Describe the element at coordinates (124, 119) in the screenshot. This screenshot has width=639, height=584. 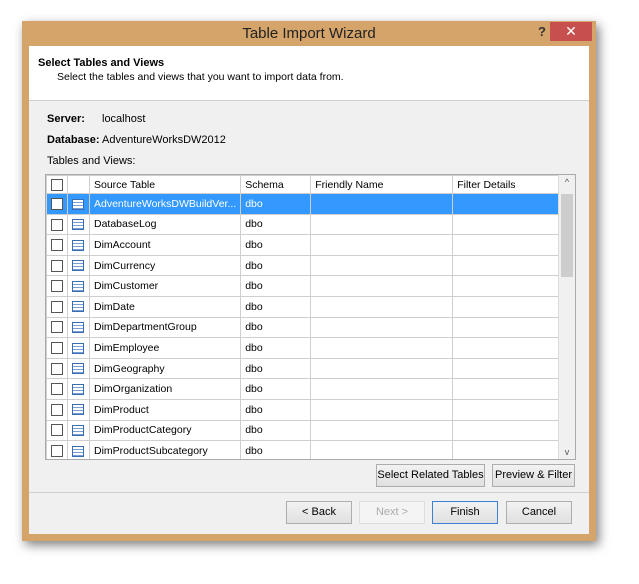
I see `server-value: localhost` at that location.